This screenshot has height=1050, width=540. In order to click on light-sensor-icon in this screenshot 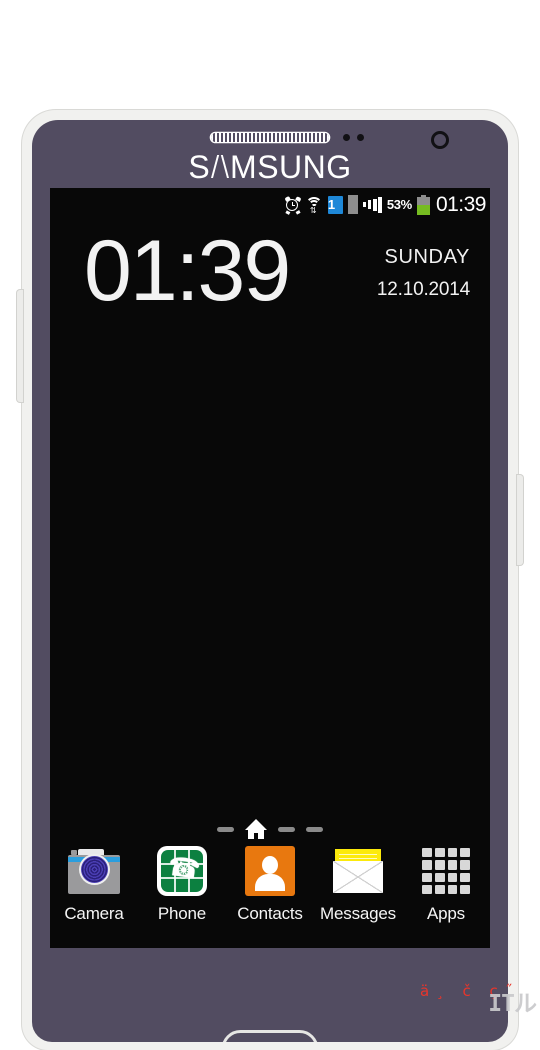, I will do `click(360, 137)`.